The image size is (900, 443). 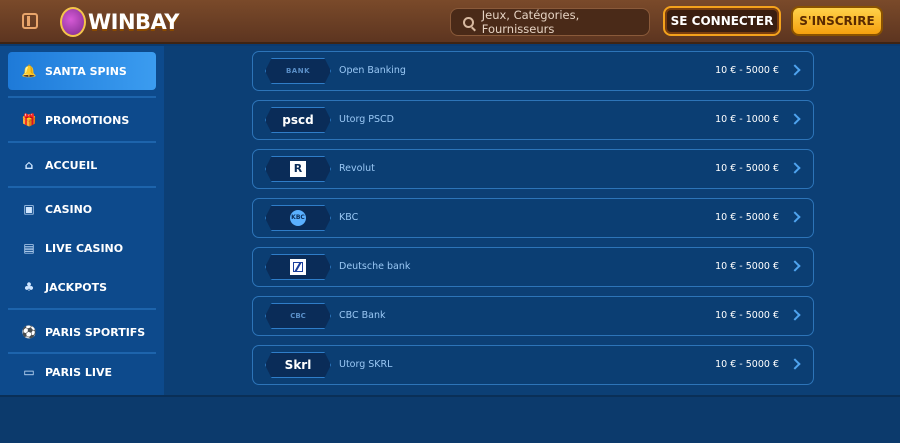 I want to click on pscd-logo-icon: pscd, so click(x=298, y=120).